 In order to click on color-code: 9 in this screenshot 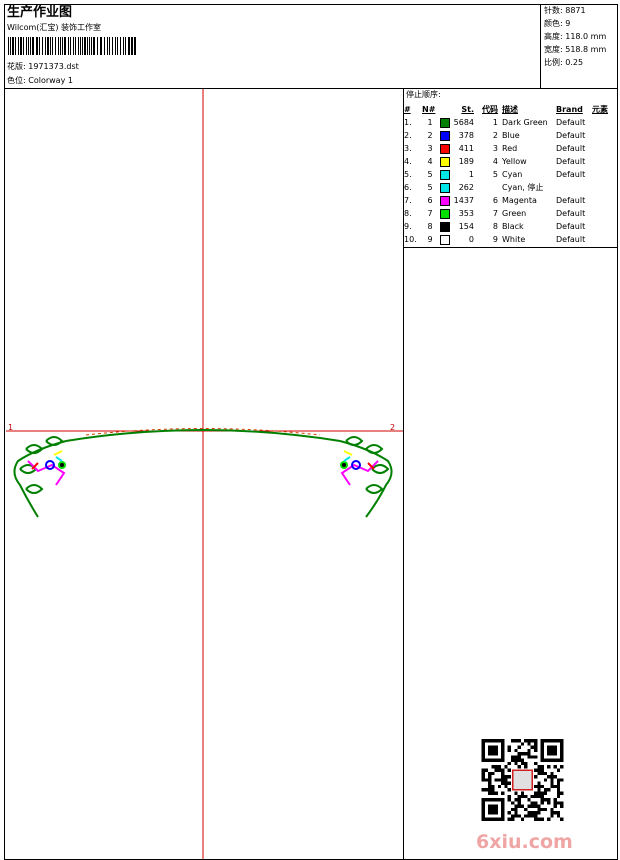, I will do `click(495, 239)`.